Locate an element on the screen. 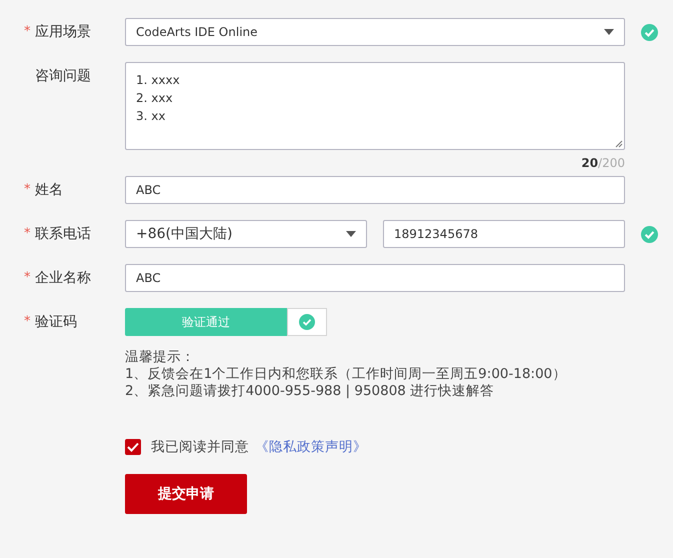 The width and height of the screenshot is (673, 558). question-textarea: 1. xxxx 2. xxx 3. xx is located at coordinates (375, 106).